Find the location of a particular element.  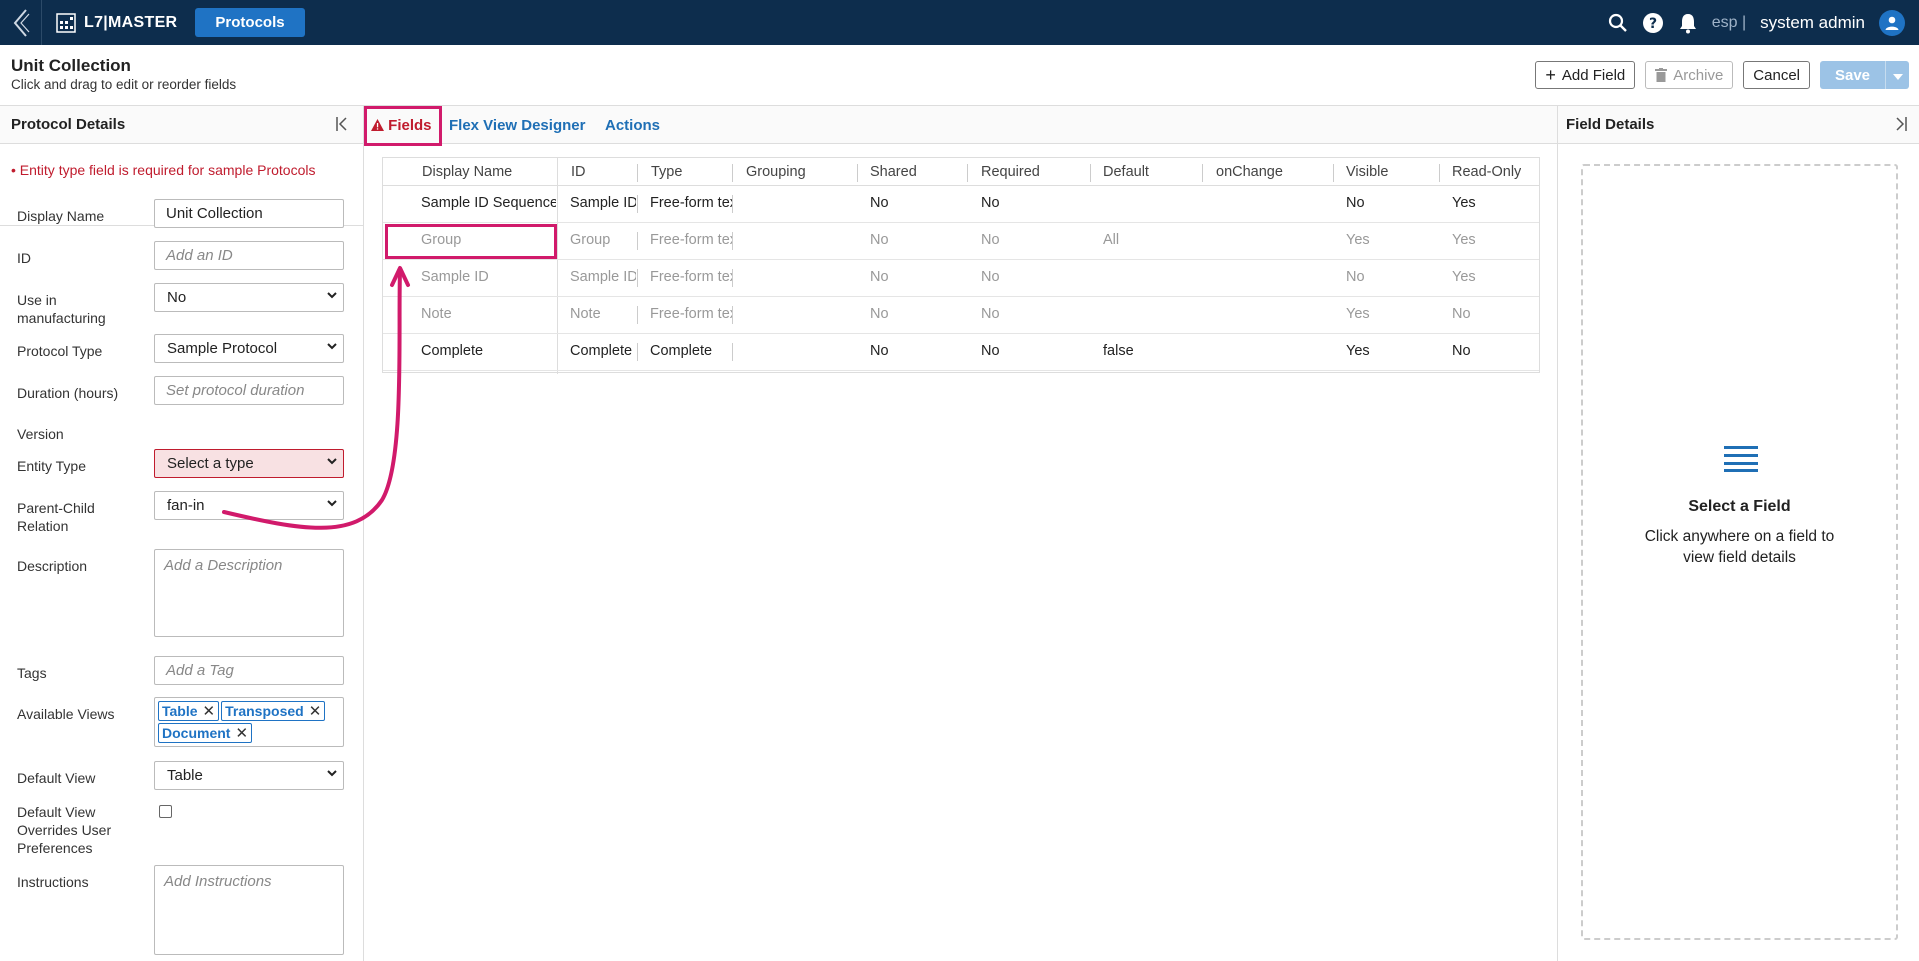

search-icon is located at coordinates (1618, 23).